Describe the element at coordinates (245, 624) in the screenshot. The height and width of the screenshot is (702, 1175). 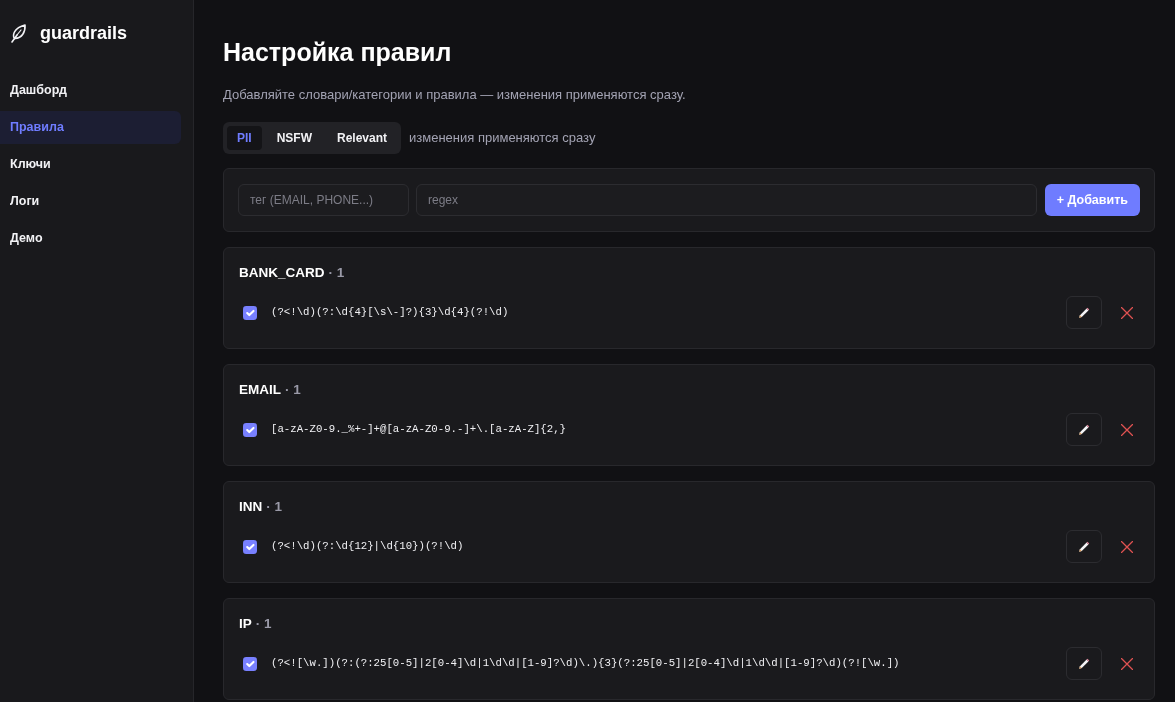
I see `group-tag: IP` at that location.